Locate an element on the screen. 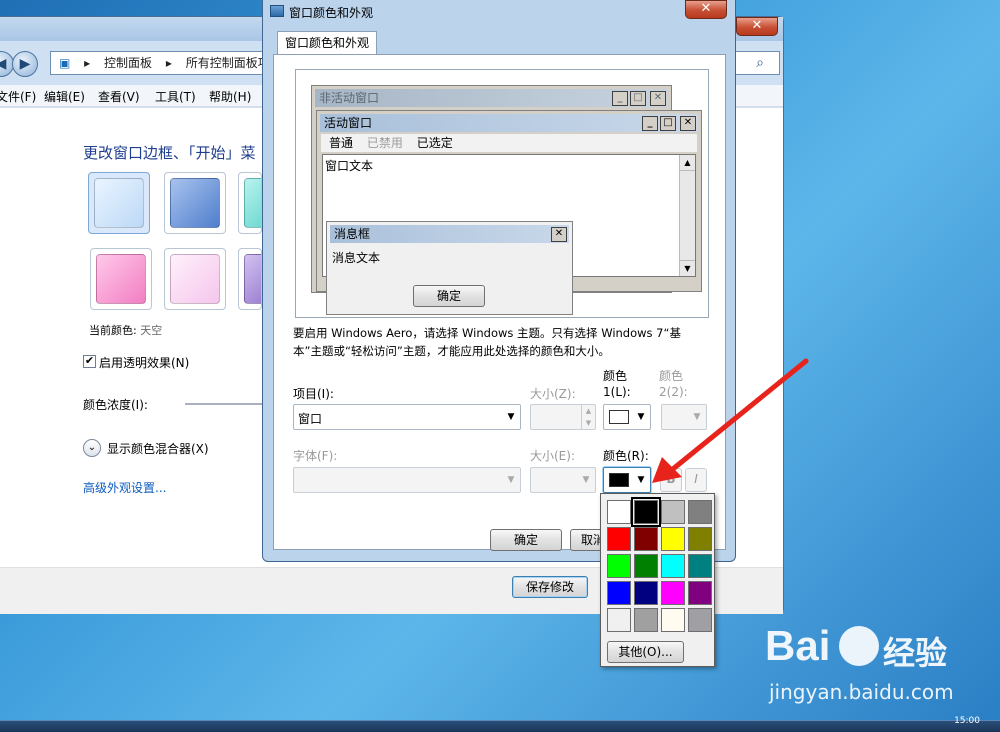  menu-view: 查看(V) is located at coordinates (119, 96).